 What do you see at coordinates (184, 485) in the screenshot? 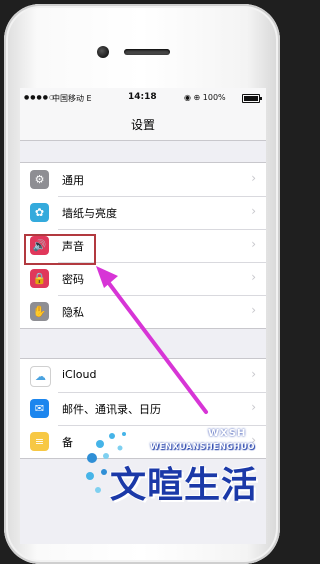
I see `watermark-brand: 文暄生活` at bounding box center [184, 485].